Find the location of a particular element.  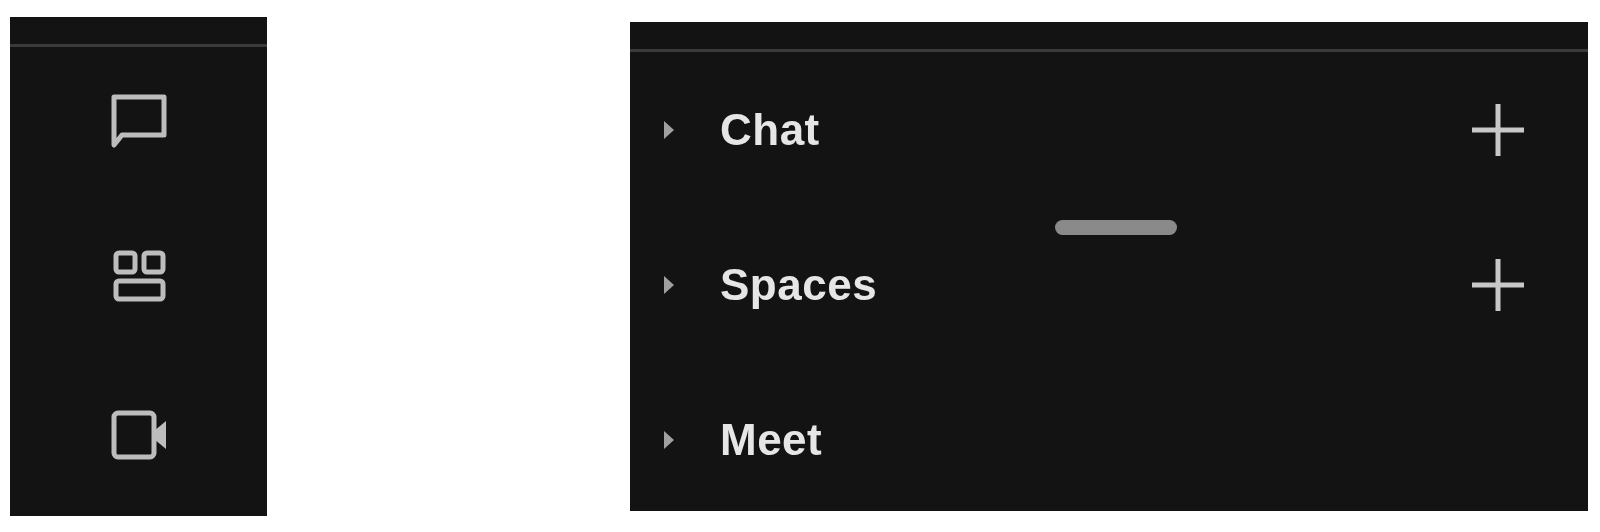

section-header: Spaces is located at coordinates (799, 285).